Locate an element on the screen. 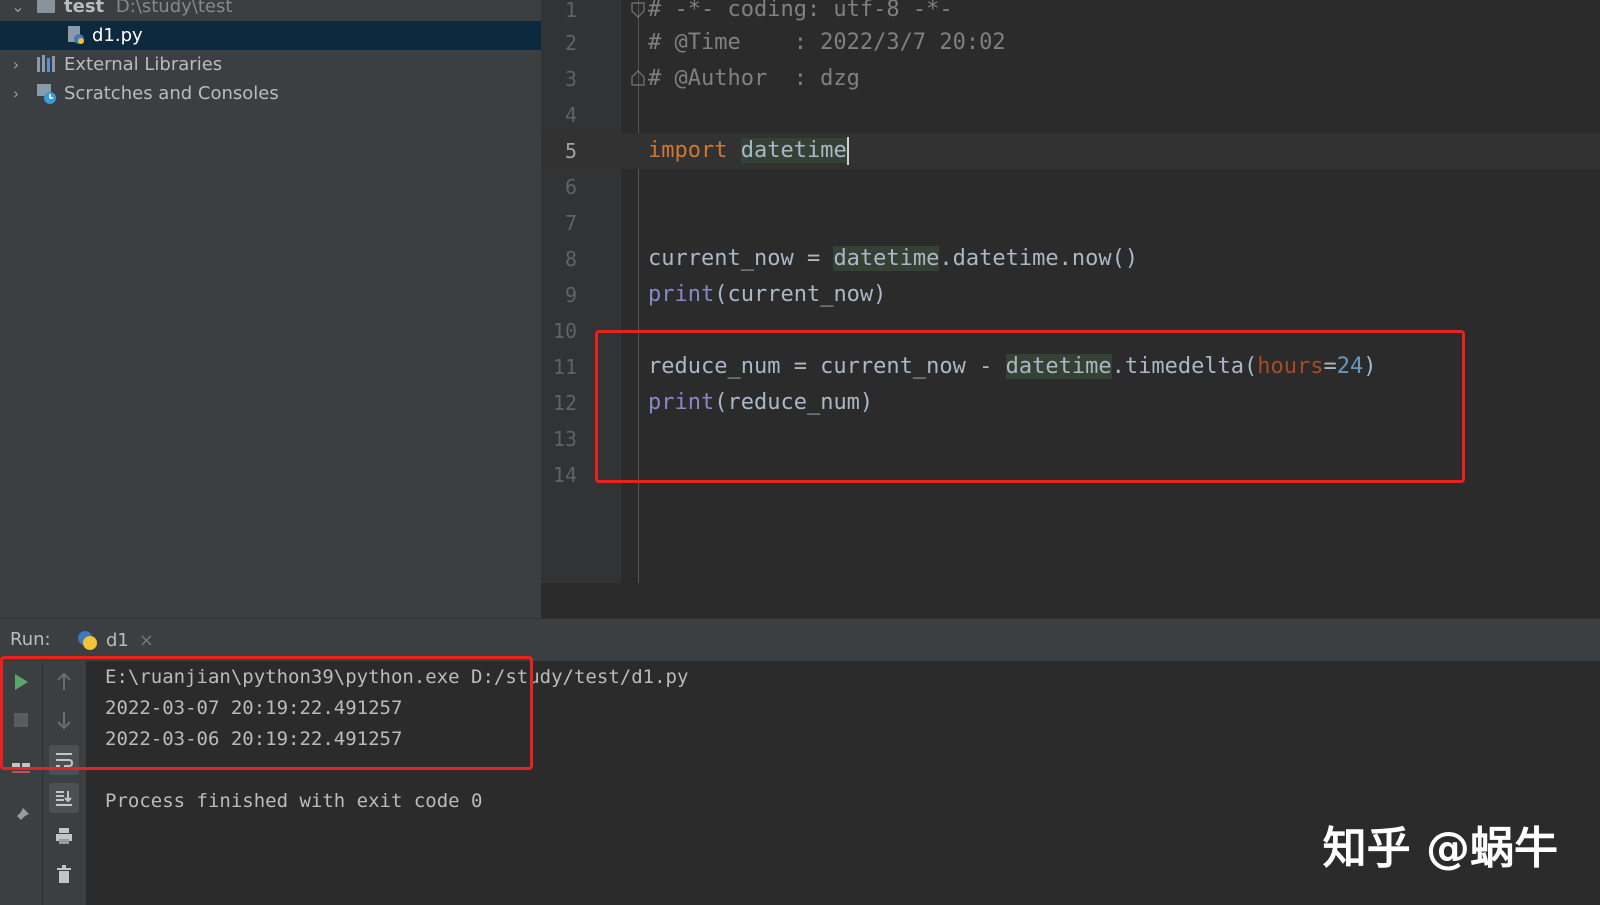  line-number: 10 is located at coordinates (564, 331).